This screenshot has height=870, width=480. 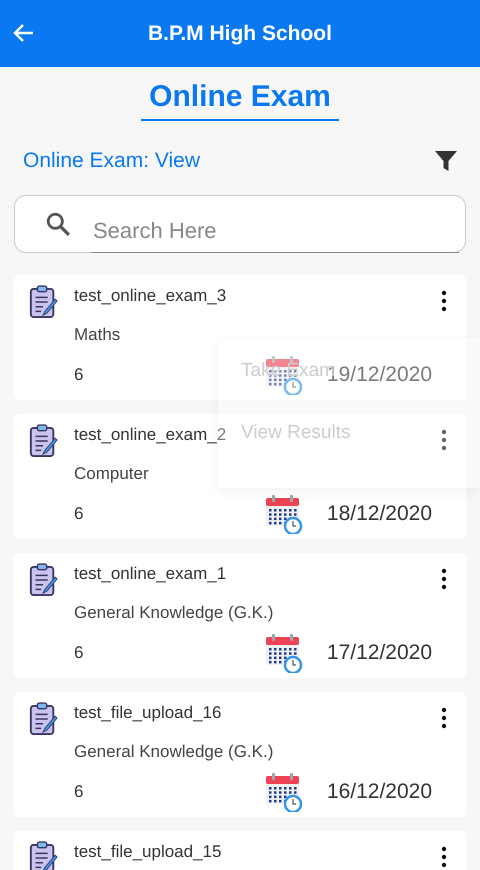 I want to click on exam-name: test_file_upload_16, so click(x=148, y=713).